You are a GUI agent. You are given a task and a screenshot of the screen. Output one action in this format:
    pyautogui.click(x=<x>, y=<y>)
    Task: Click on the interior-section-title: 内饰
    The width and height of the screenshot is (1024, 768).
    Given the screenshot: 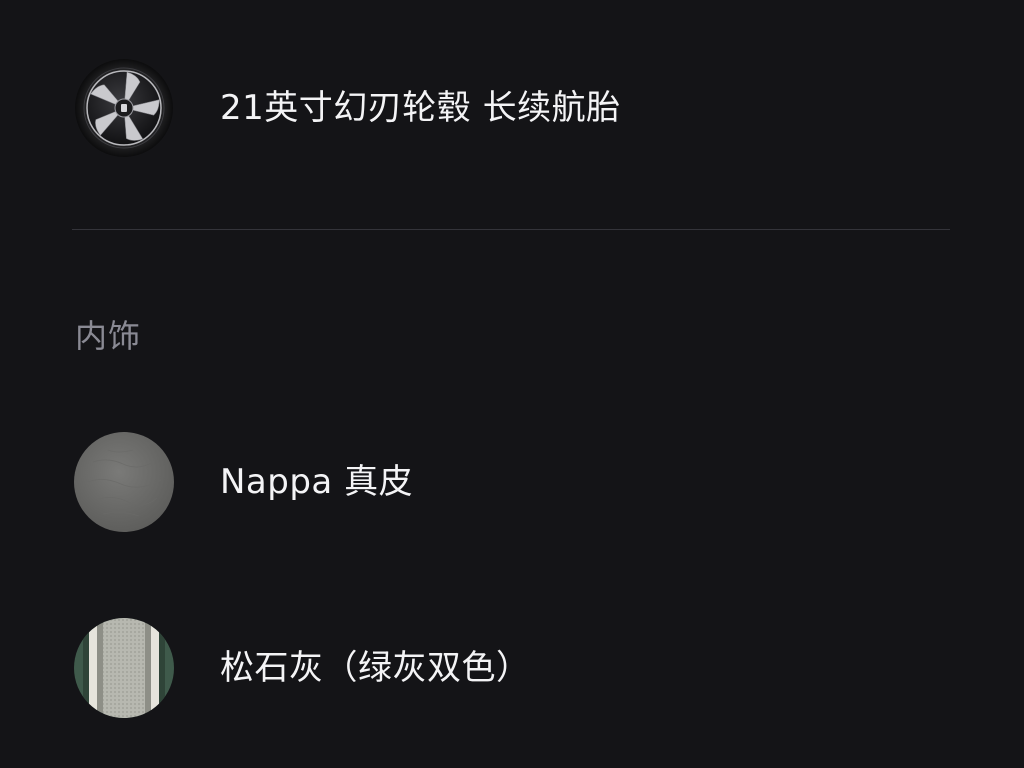 What is the action you would take?
    pyautogui.click(x=108, y=336)
    